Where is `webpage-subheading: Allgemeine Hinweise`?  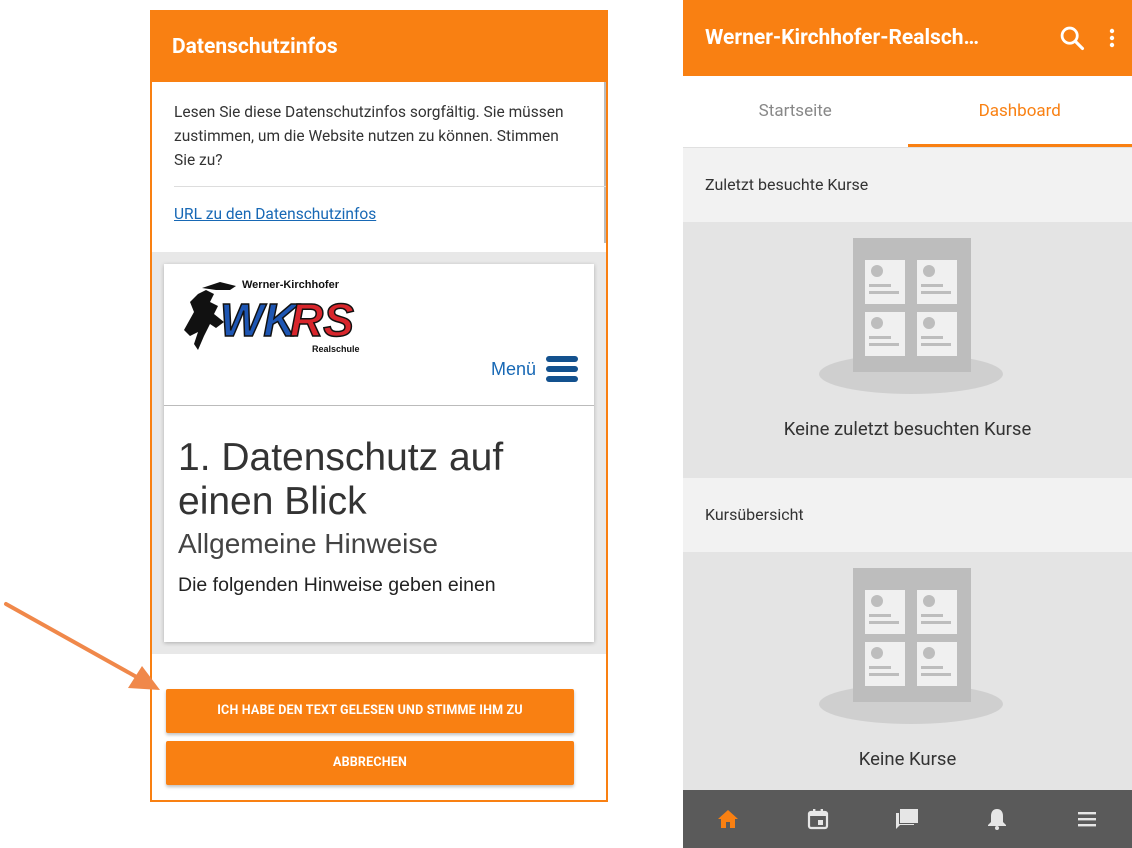
webpage-subheading: Allgemeine Hinweise is located at coordinates (308, 543).